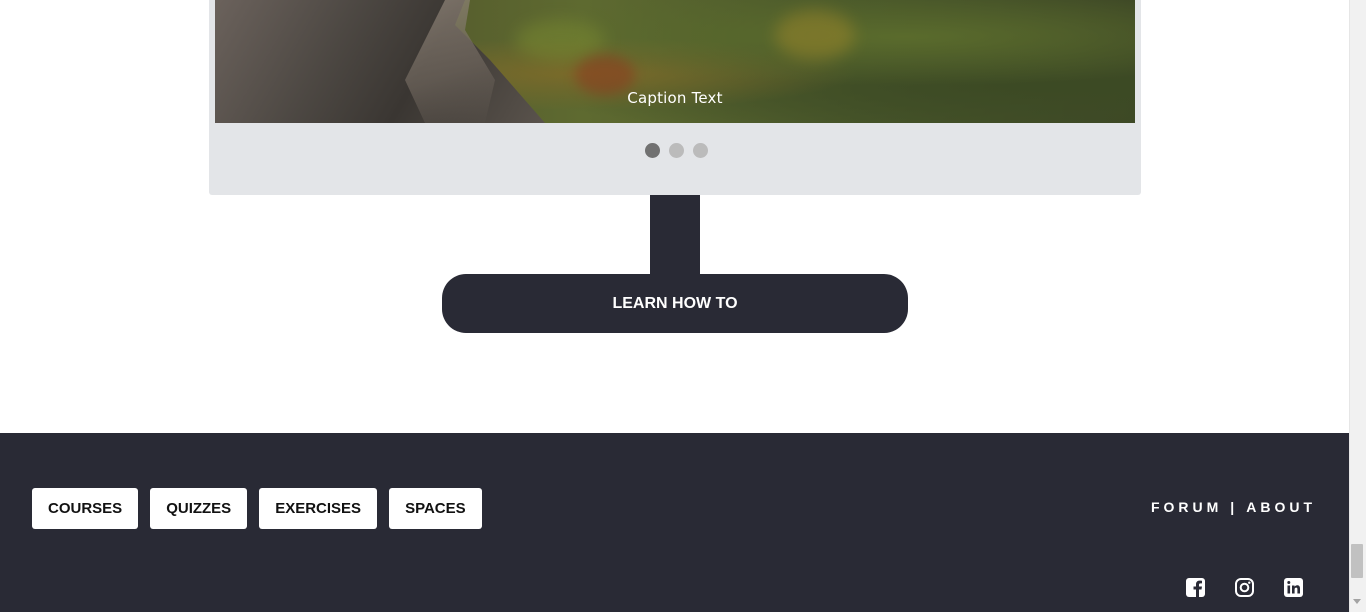  What do you see at coordinates (199, 508) in the screenshot?
I see `quizzes-button: QUIZZES` at bounding box center [199, 508].